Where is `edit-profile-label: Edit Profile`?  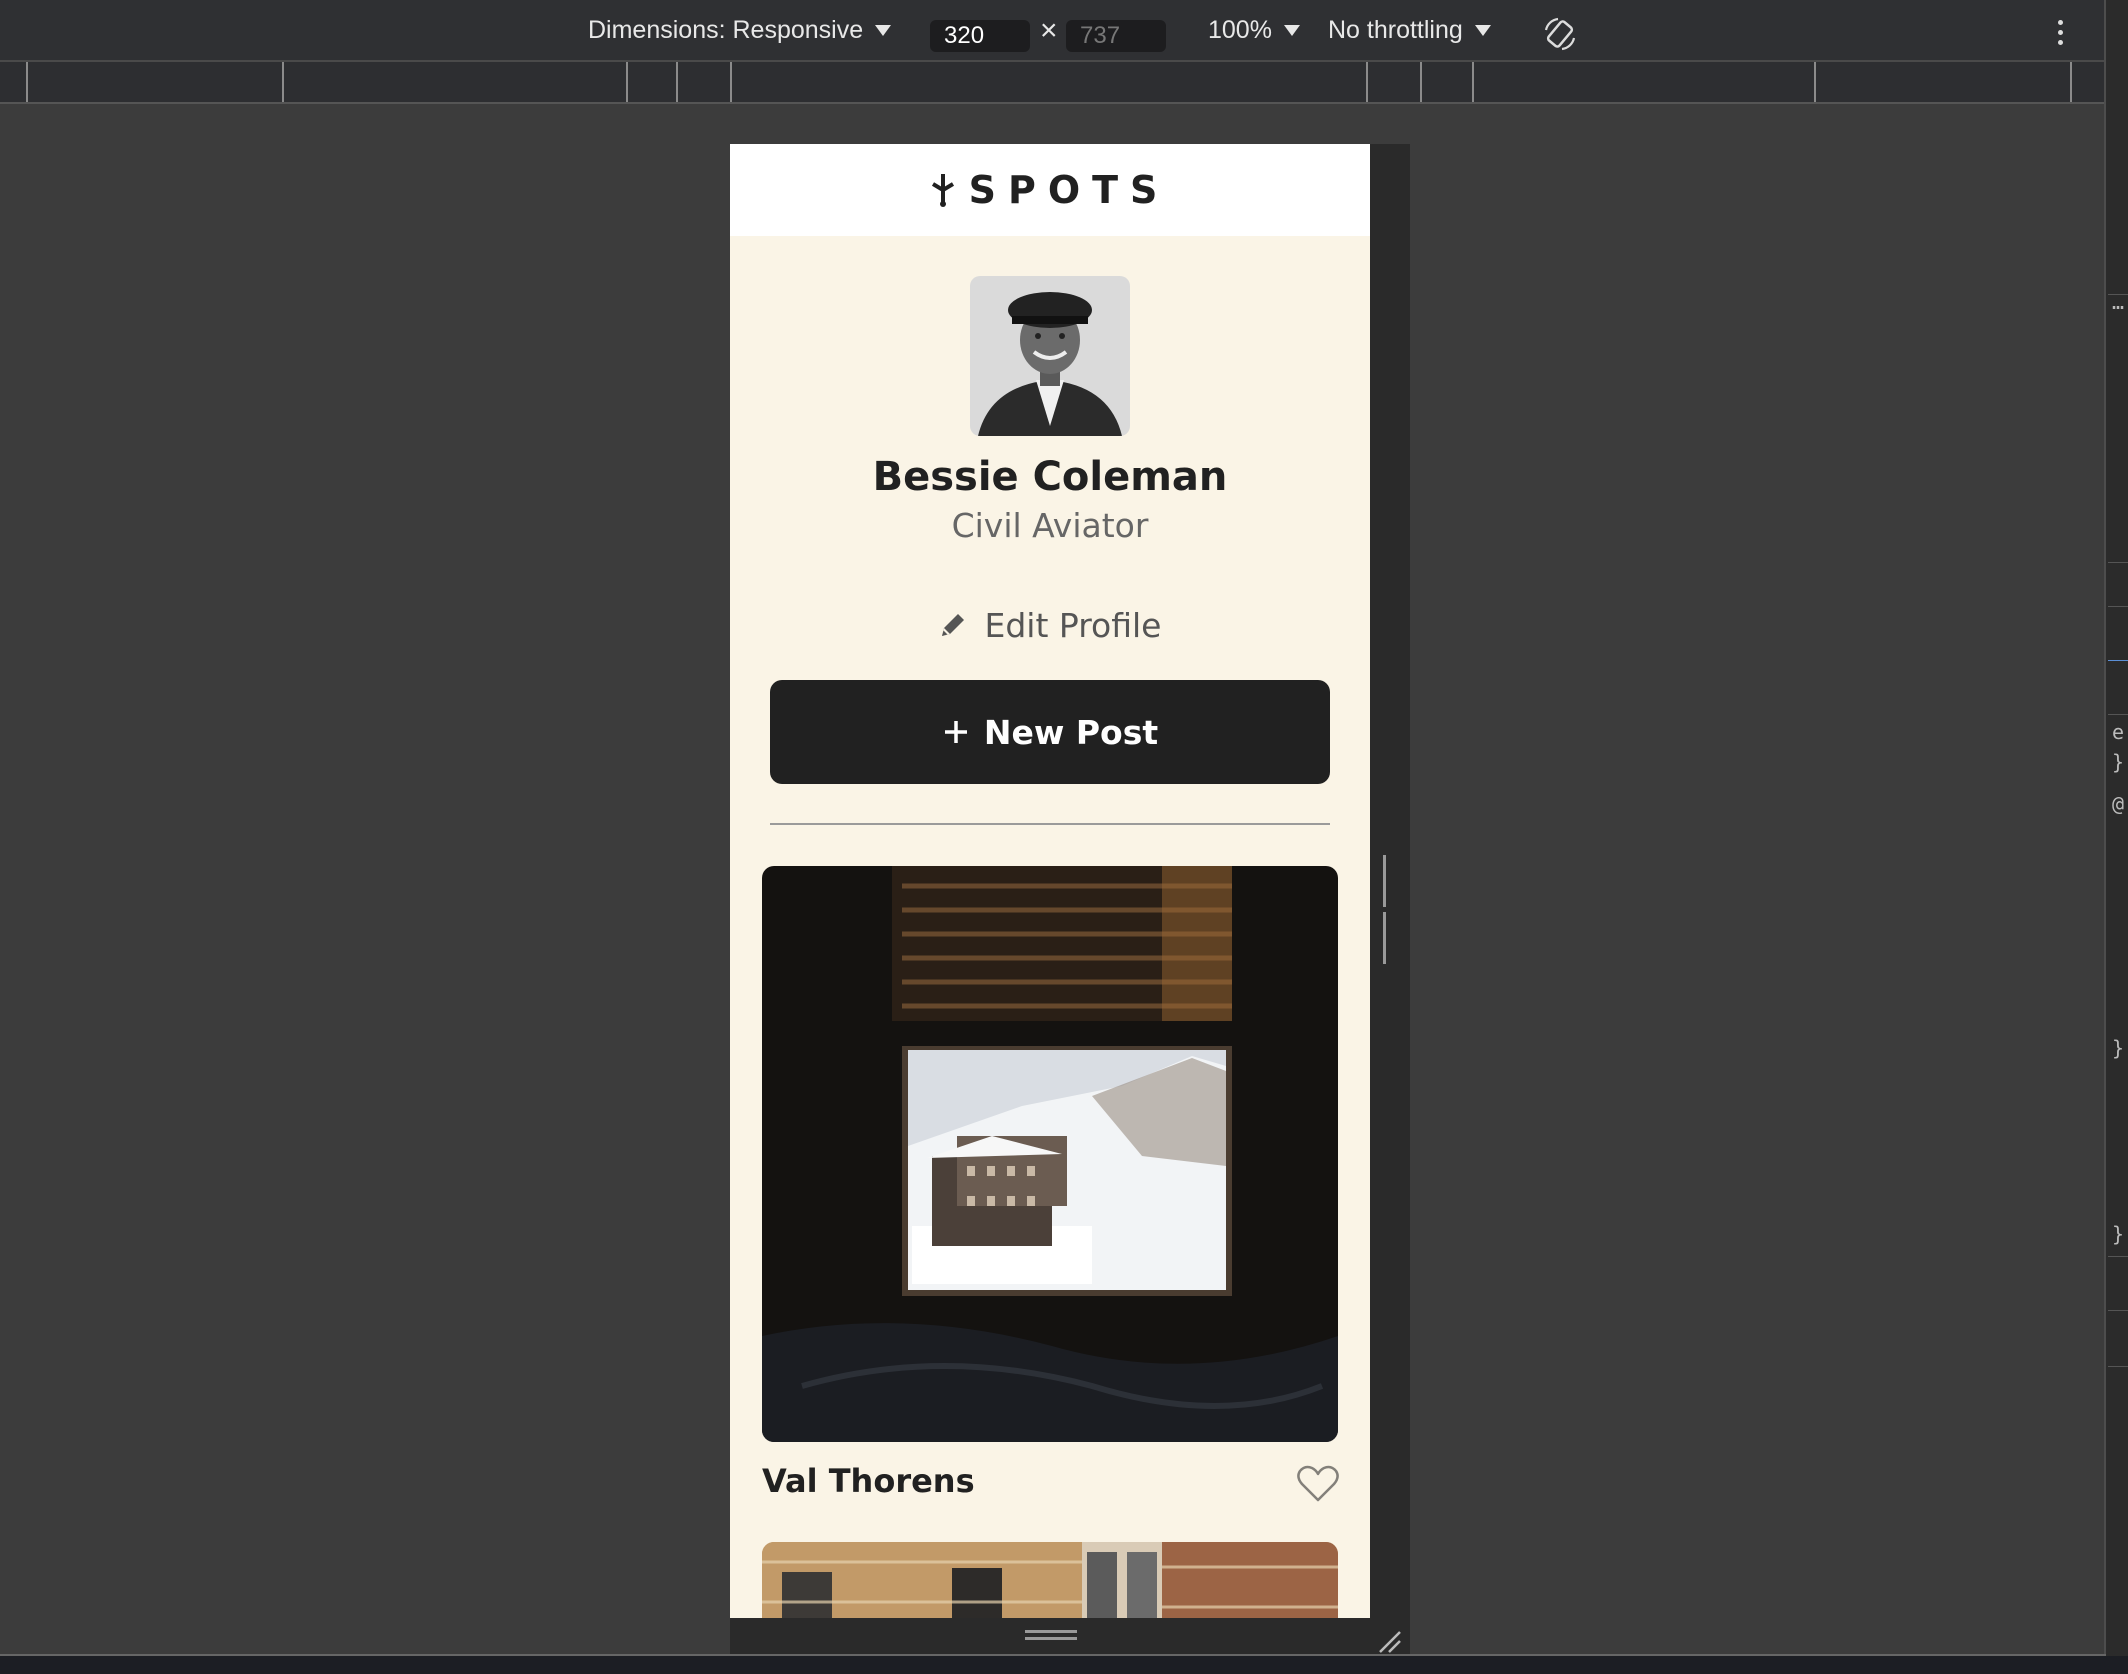 edit-profile-label: Edit Profile is located at coordinates (1073, 625).